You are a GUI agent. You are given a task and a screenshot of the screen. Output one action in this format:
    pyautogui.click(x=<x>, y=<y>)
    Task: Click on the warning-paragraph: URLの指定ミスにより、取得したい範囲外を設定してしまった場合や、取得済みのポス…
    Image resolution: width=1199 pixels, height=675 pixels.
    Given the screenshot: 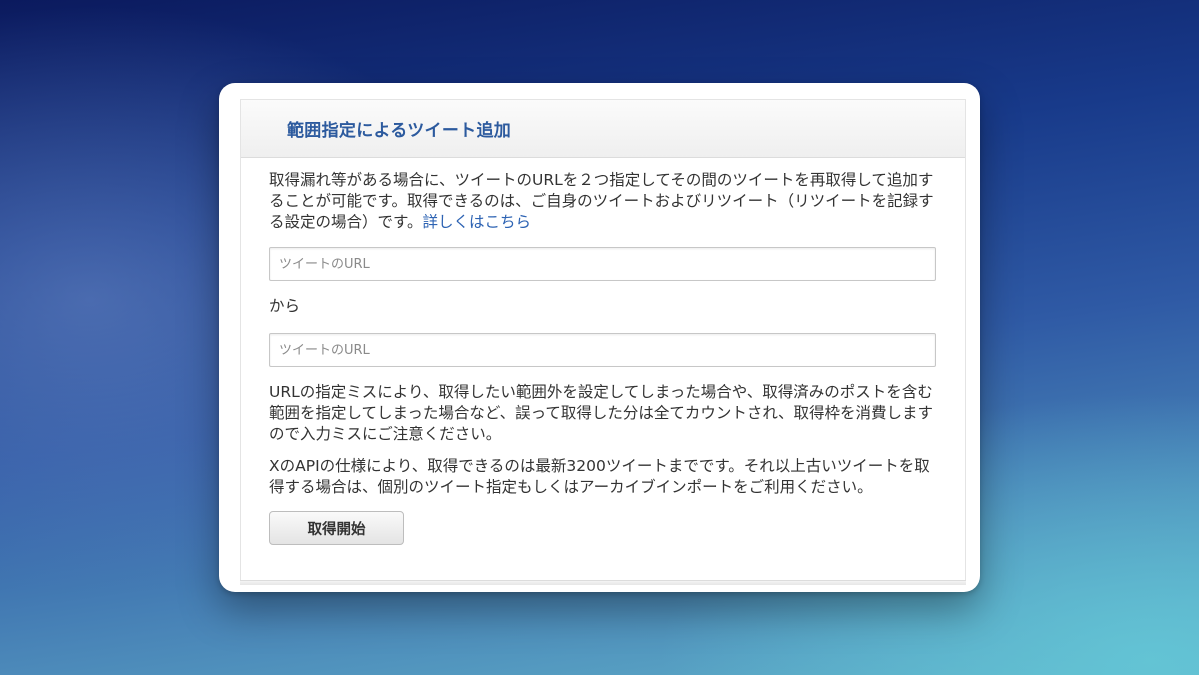 What is the action you would take?
    pyautogui.click(x=601, y=413)
    